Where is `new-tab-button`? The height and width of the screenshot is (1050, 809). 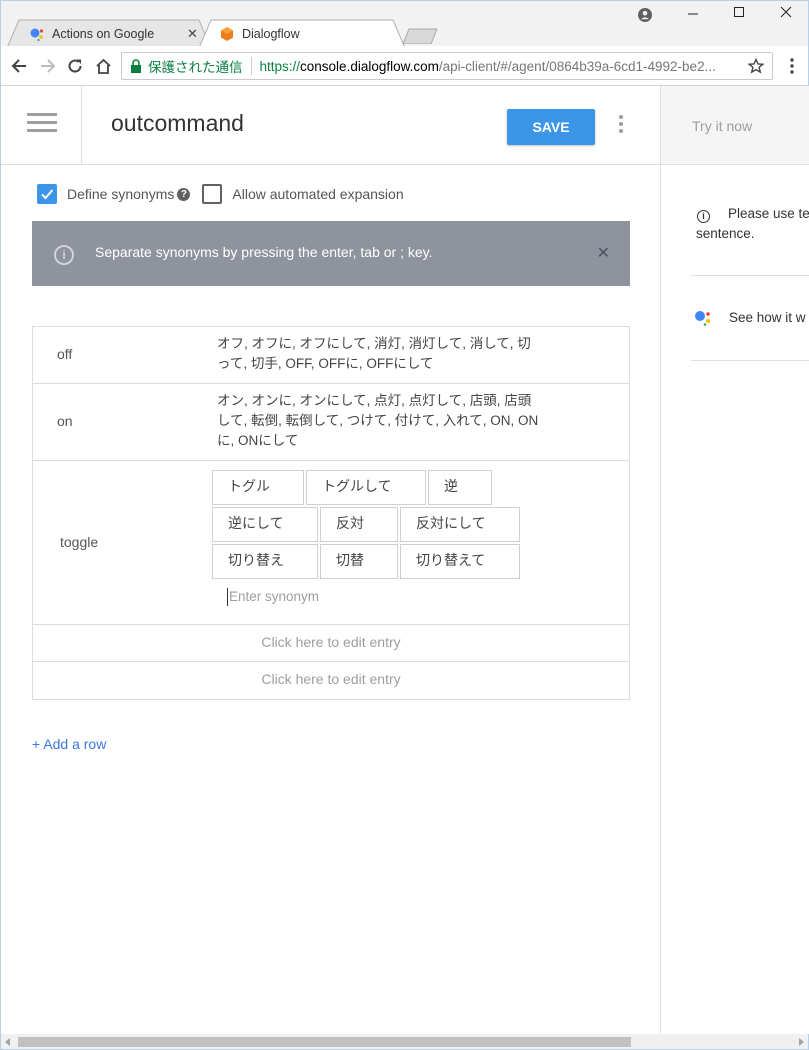
new-tab-button is located at coordinates (420, 36).